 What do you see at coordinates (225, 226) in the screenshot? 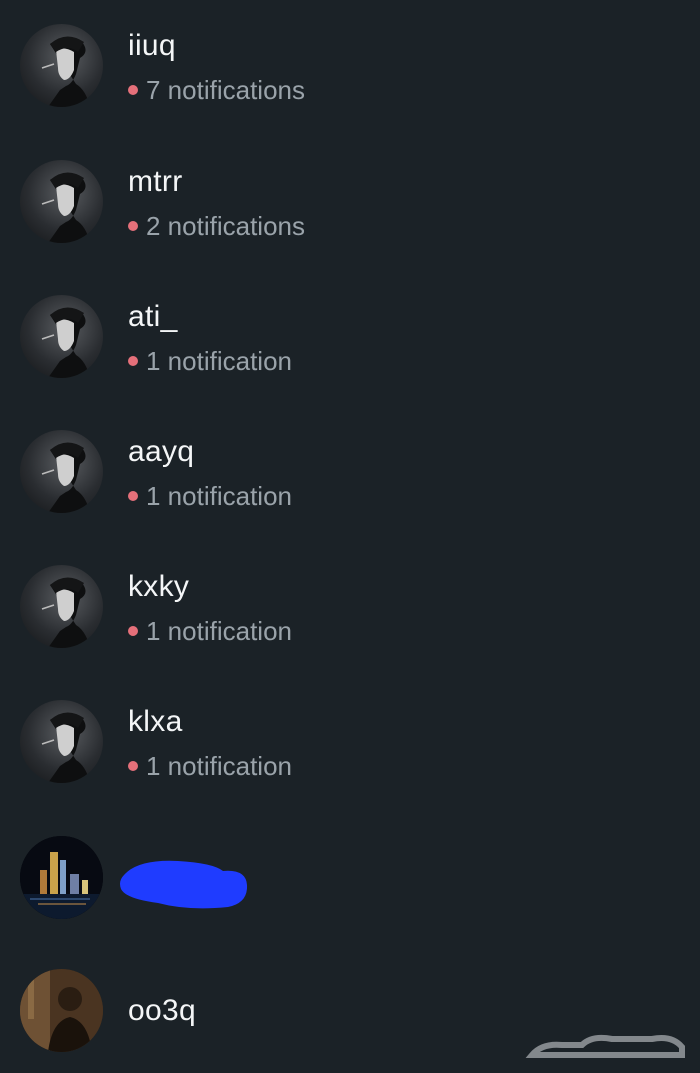
I see `notification-label: 2 notifications` at bounding box center [225, 226].